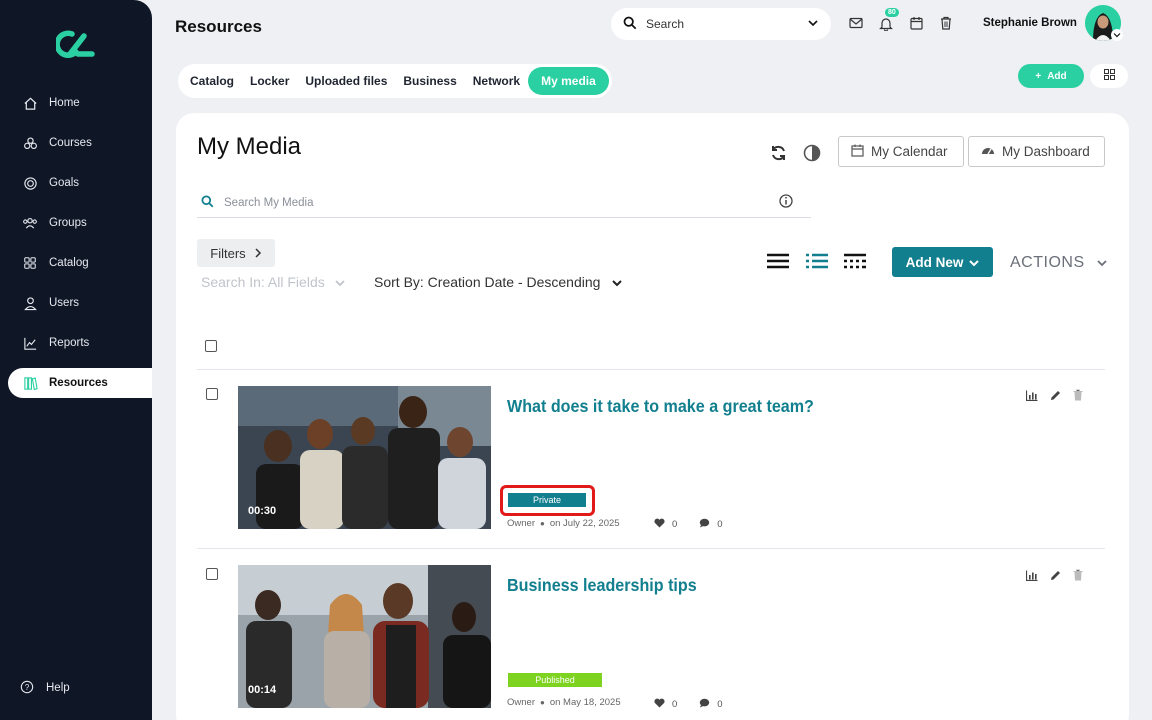  Describe the element at coordinates (76, 103) in the screenshot. I see `sidebar-item-home: Home` at that location.